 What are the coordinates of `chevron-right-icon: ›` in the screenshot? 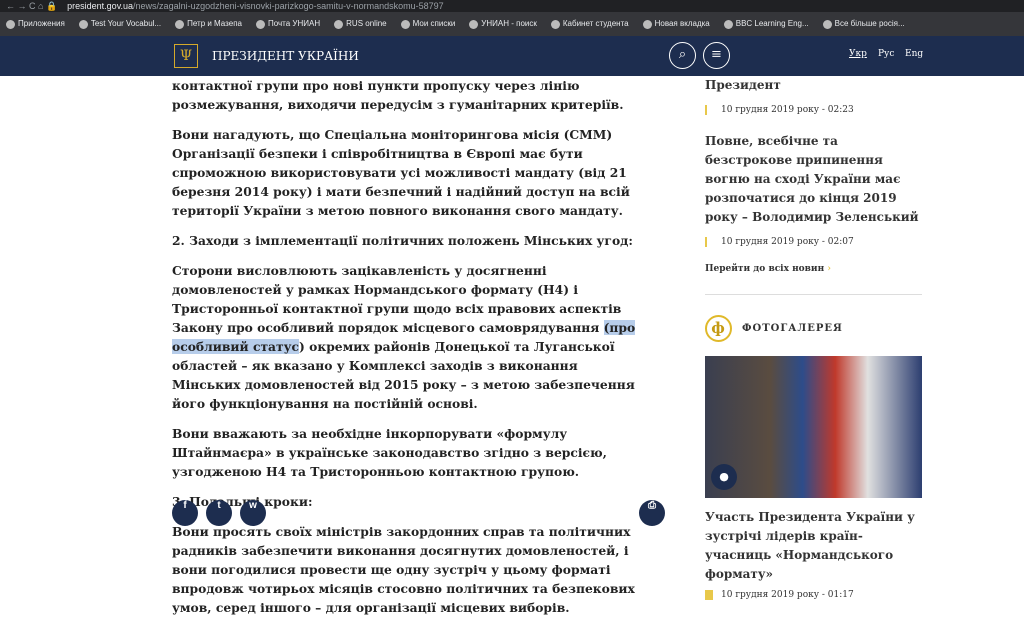 It's located at (829, 269).